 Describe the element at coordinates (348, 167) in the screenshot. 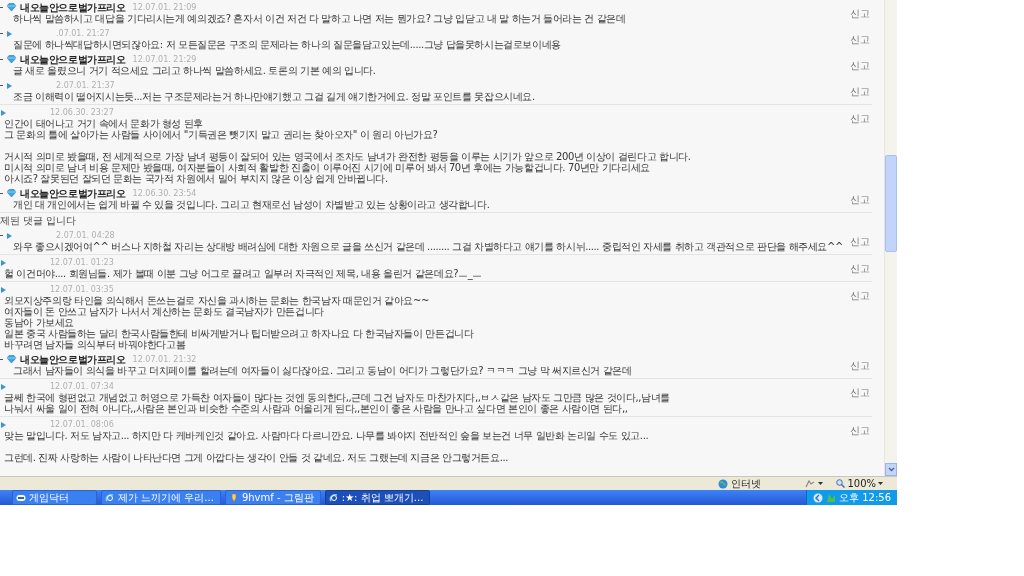

I see `comment-text: 거시적 의미로 봤을때, 전 세계적으로 가장 남녀 평등이 잘되어 있는 영국에서 조차도 남녀가 완전한 평등을 이루는 시기가 앞으로 200년 이상이 걸린다고 합니다. 미시적 의미로 남녀 비용 문제만 봤을때, 여자분들이 사회적 활발한 진출이 이루어진 시기에 미루어 봐서 70년 후에는 가능할겁니다. 70년만 기다리세요 아시죠? 잘못된던 잘되던 문화는 국가적 차원에서 밀어 부치지 않은 이상 쉽게 안바뀝니다.` at that location.